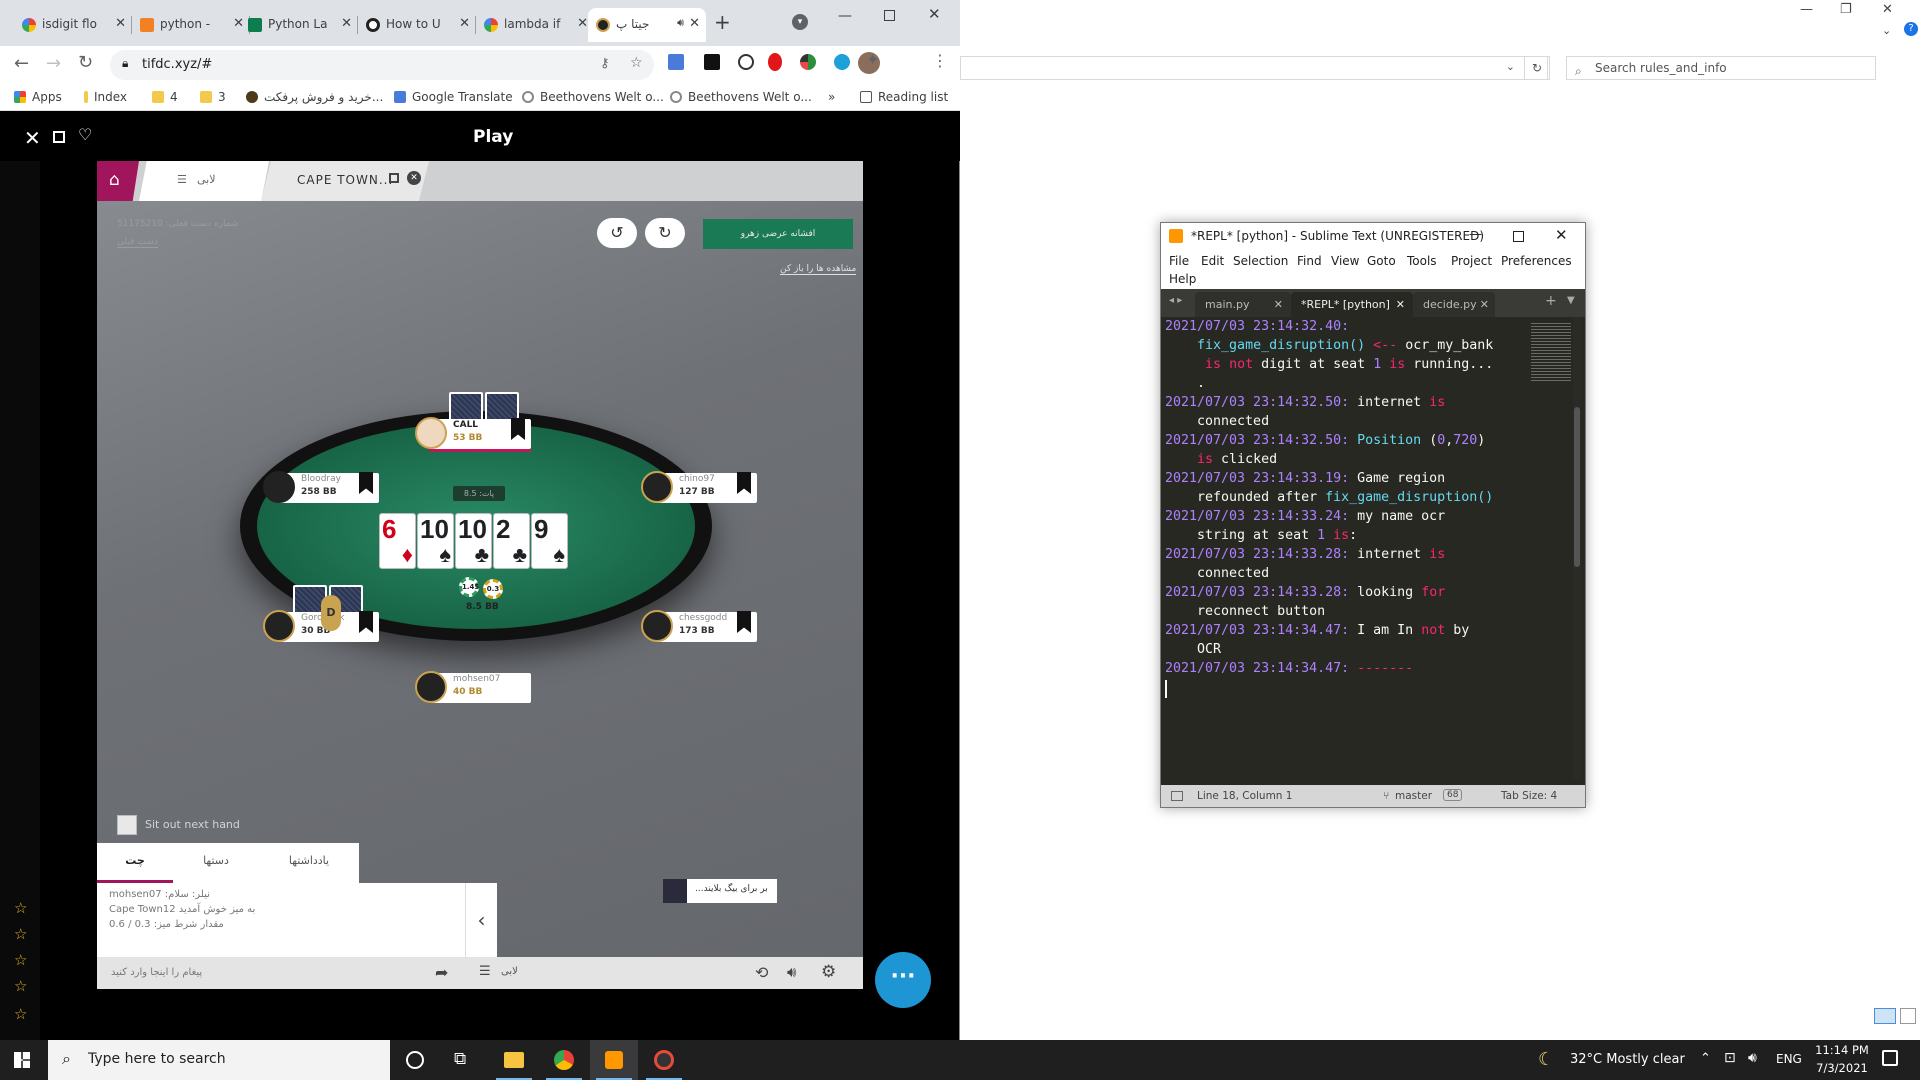  Describe the element at coordinates (165, 97) in the screenshot. I see `bookmark-folder-4: 4` at that location.